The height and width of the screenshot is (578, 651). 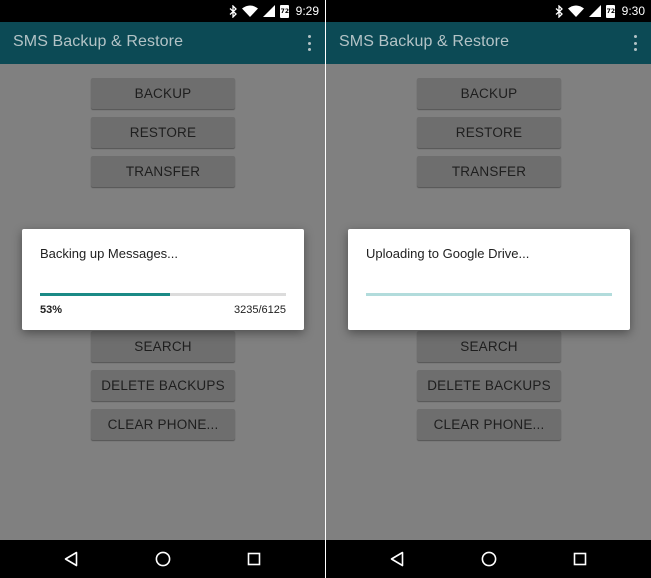 I want to click on status-time: 9:29, so click(x=307, y=11).